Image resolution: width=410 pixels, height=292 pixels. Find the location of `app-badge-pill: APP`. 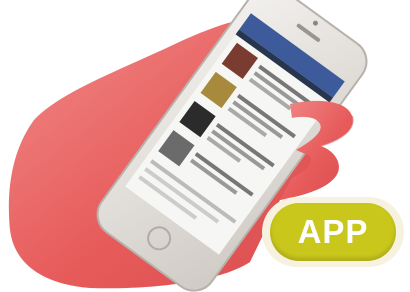

app-badge-pill: APP is located at coordinates (333, 232).